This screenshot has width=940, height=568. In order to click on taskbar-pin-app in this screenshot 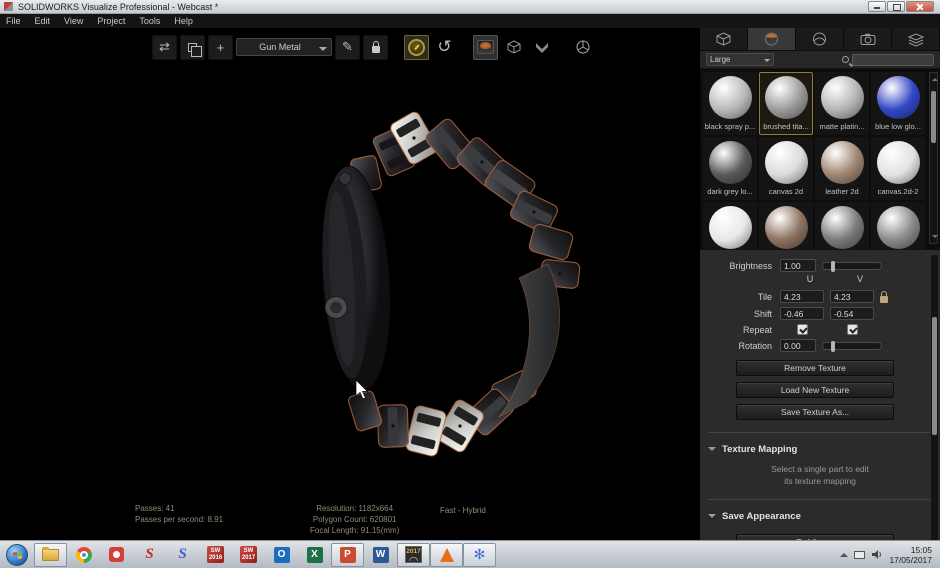, I will do `click(116, 555)`.